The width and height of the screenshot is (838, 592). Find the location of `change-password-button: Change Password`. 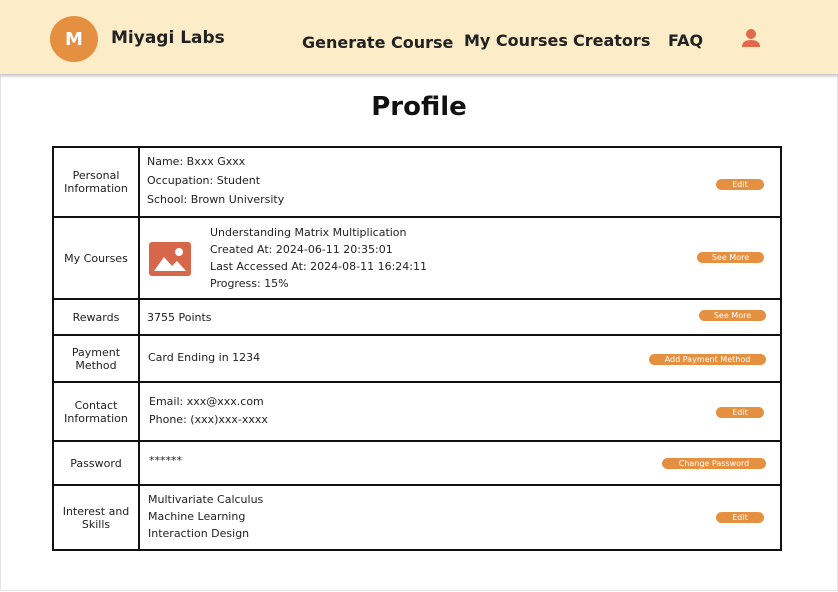

change-password-button: Change Password is located at coordinates (714, 463).